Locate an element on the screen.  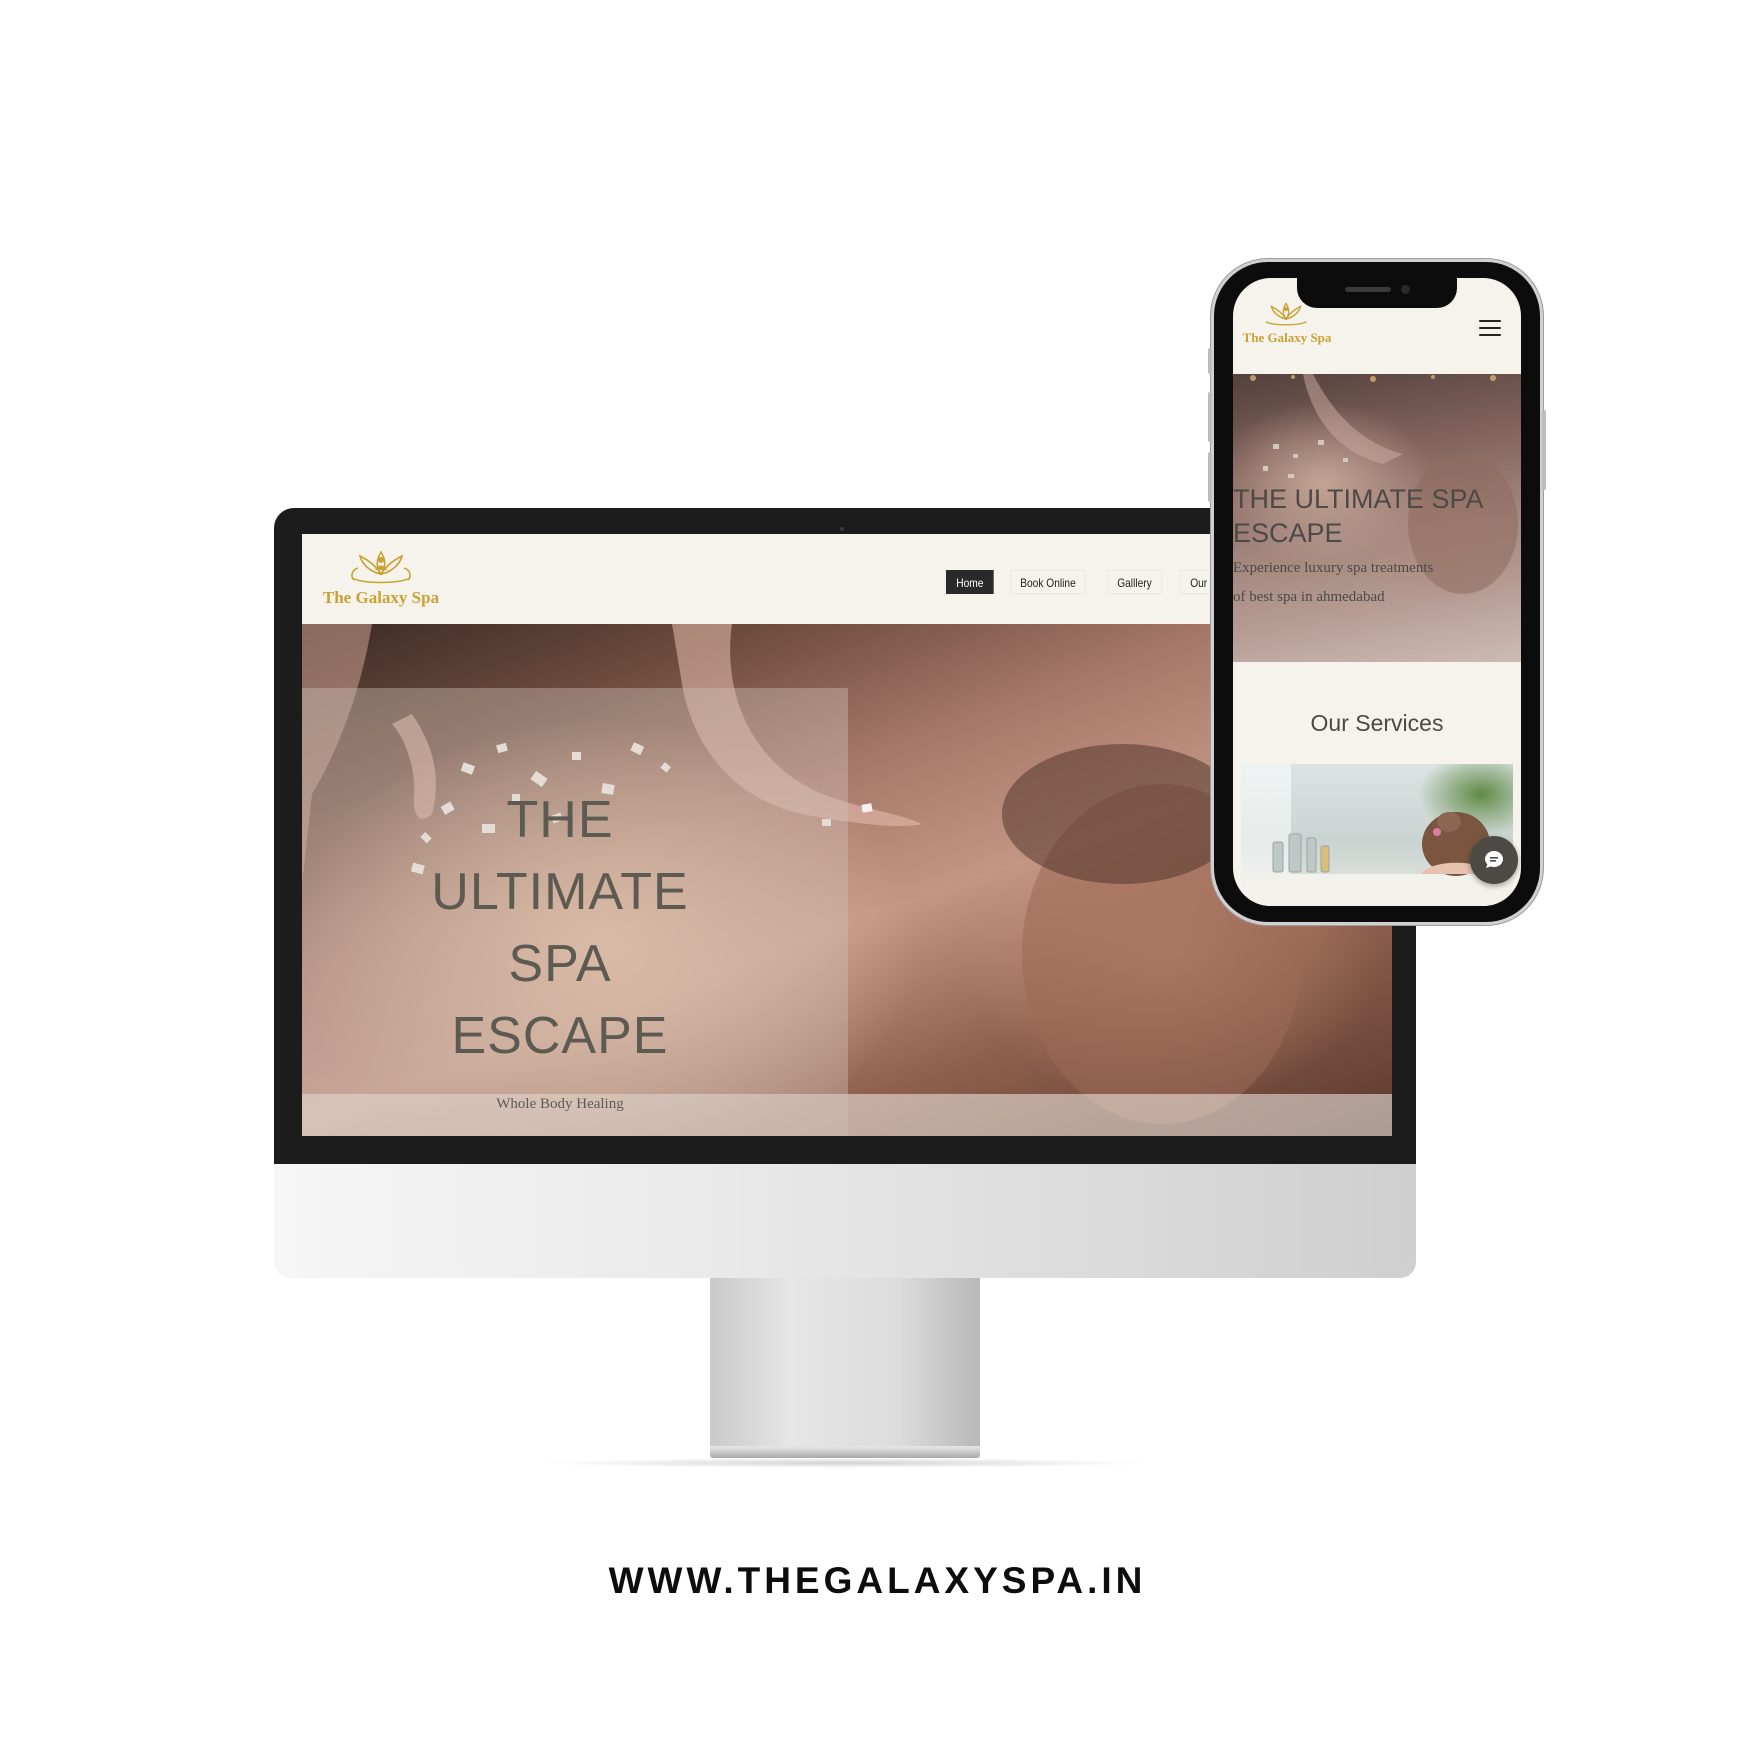
phone-notch is located at coordinates (1377, 293).